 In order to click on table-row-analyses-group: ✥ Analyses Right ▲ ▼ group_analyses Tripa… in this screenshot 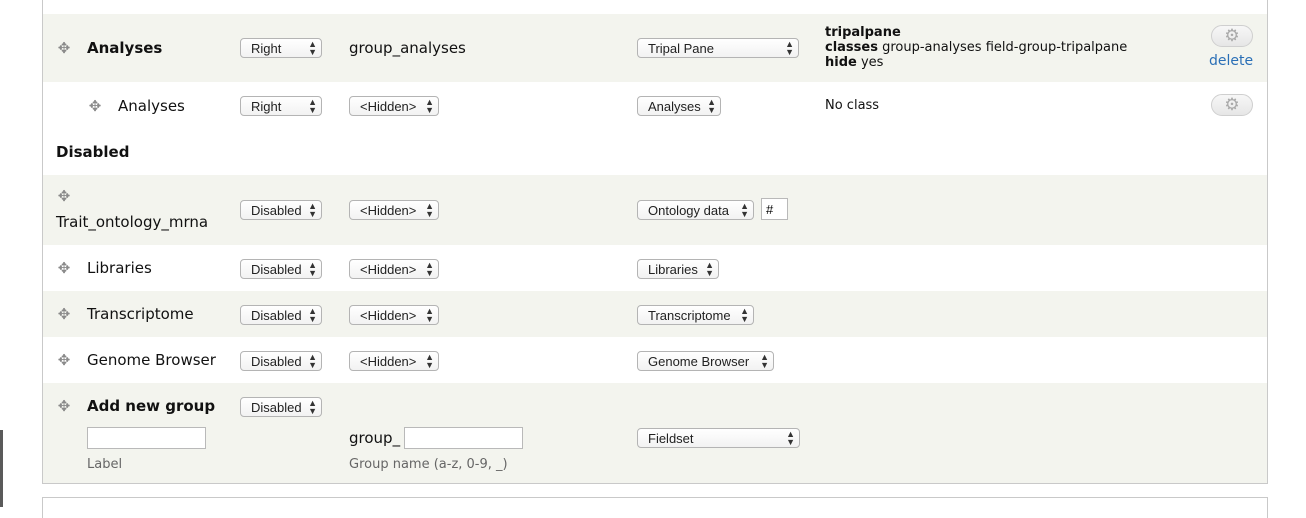, I will do `click(655, 48)`.